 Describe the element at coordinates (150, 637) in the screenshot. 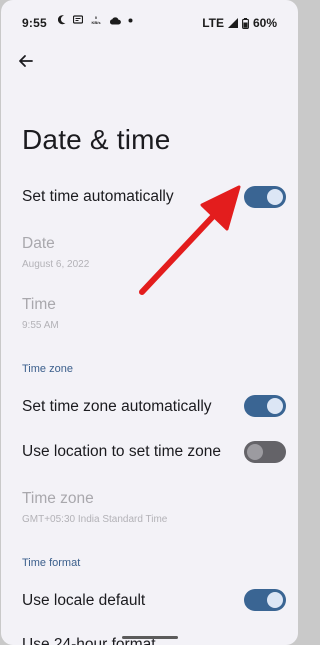

I see `gesture-nav-handle` at that location.